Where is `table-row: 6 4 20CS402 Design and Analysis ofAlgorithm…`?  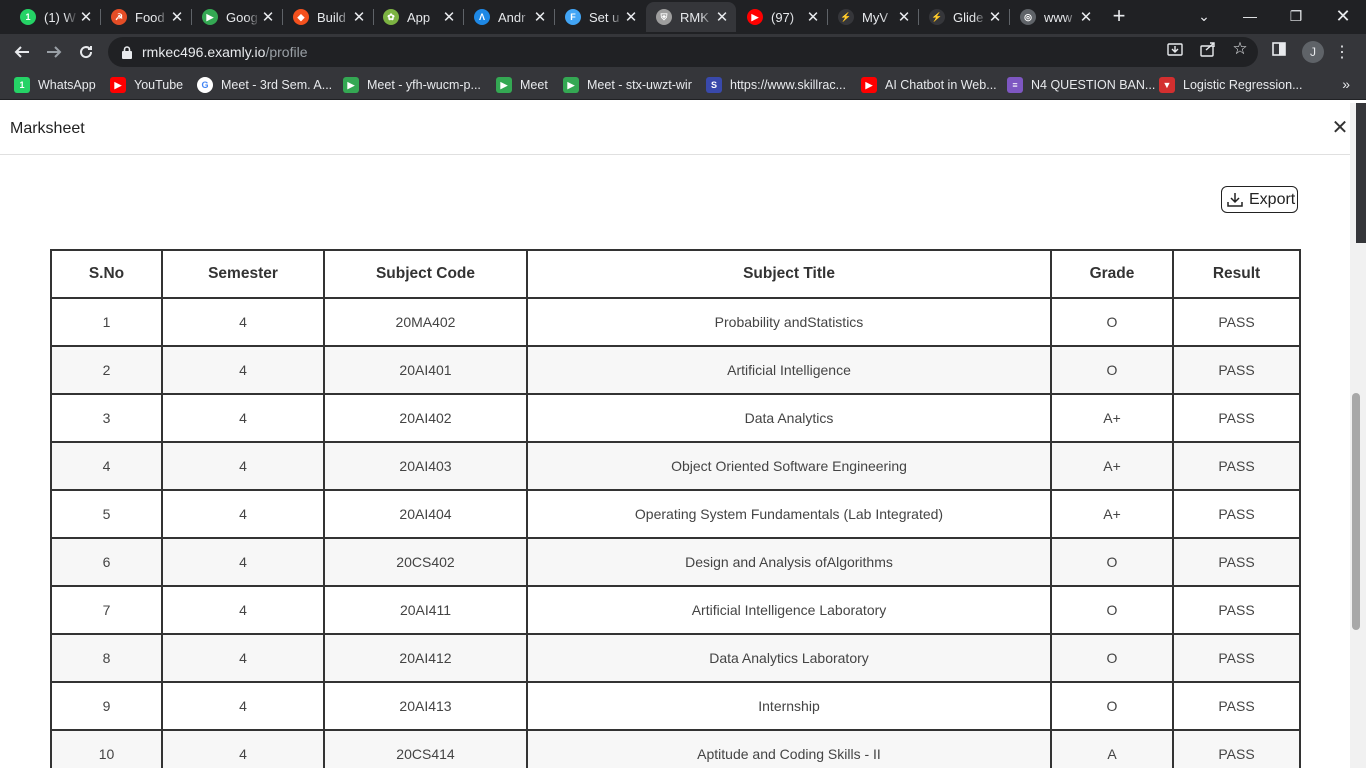
table-row: 6 4 20CS402 Design and Analysis ofAlgorithm… is located at coordinates (675, 562).